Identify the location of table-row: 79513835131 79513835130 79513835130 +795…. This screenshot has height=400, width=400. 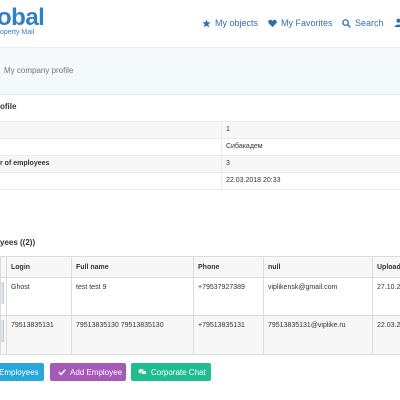
(200, 335).